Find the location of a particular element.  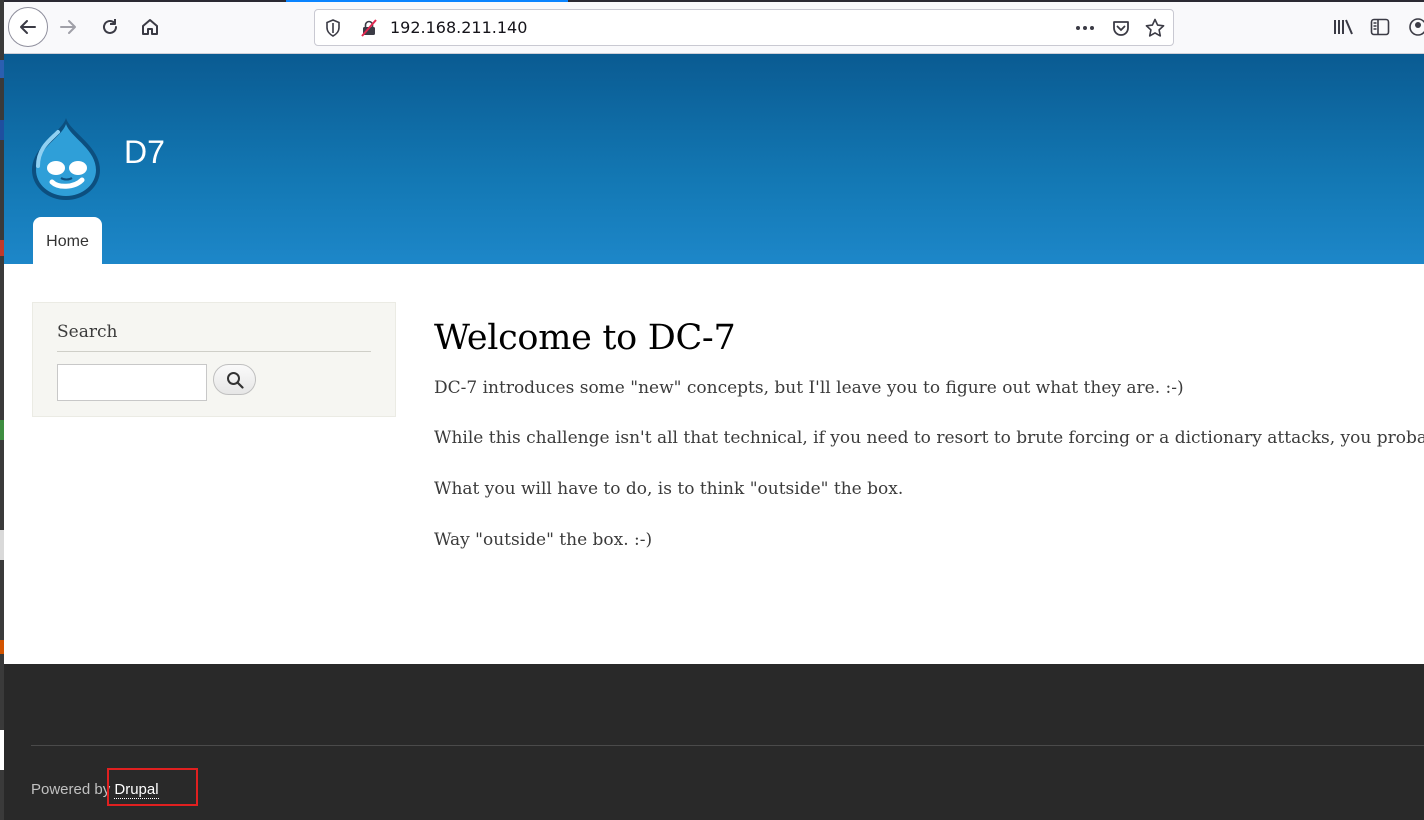

search-block: Search is located at coordinates (214, 359).